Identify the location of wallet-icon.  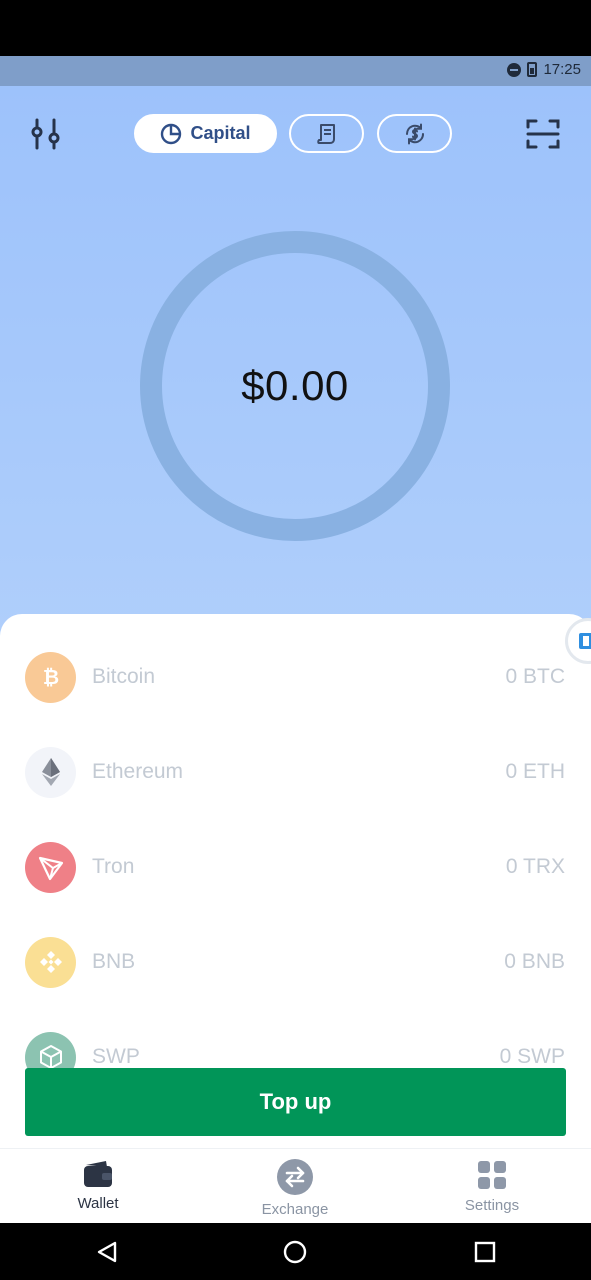
(98, 1174).